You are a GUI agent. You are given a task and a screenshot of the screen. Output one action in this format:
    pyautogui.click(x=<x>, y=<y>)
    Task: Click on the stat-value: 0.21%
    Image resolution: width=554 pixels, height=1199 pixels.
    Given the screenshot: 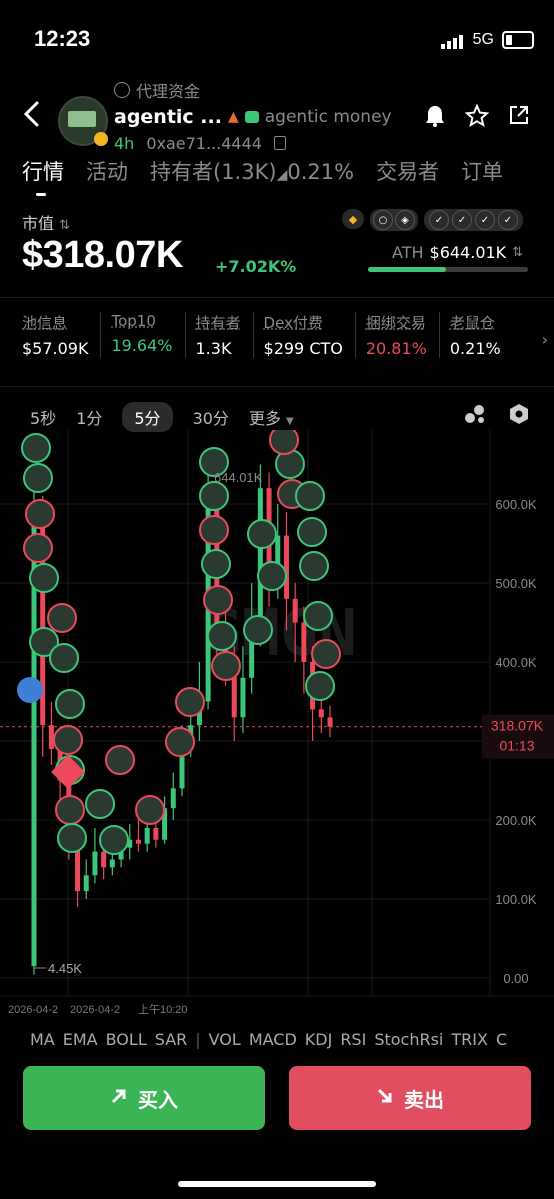 What is the action you would take?
    pyautogui.click(x=475, y=348)
    